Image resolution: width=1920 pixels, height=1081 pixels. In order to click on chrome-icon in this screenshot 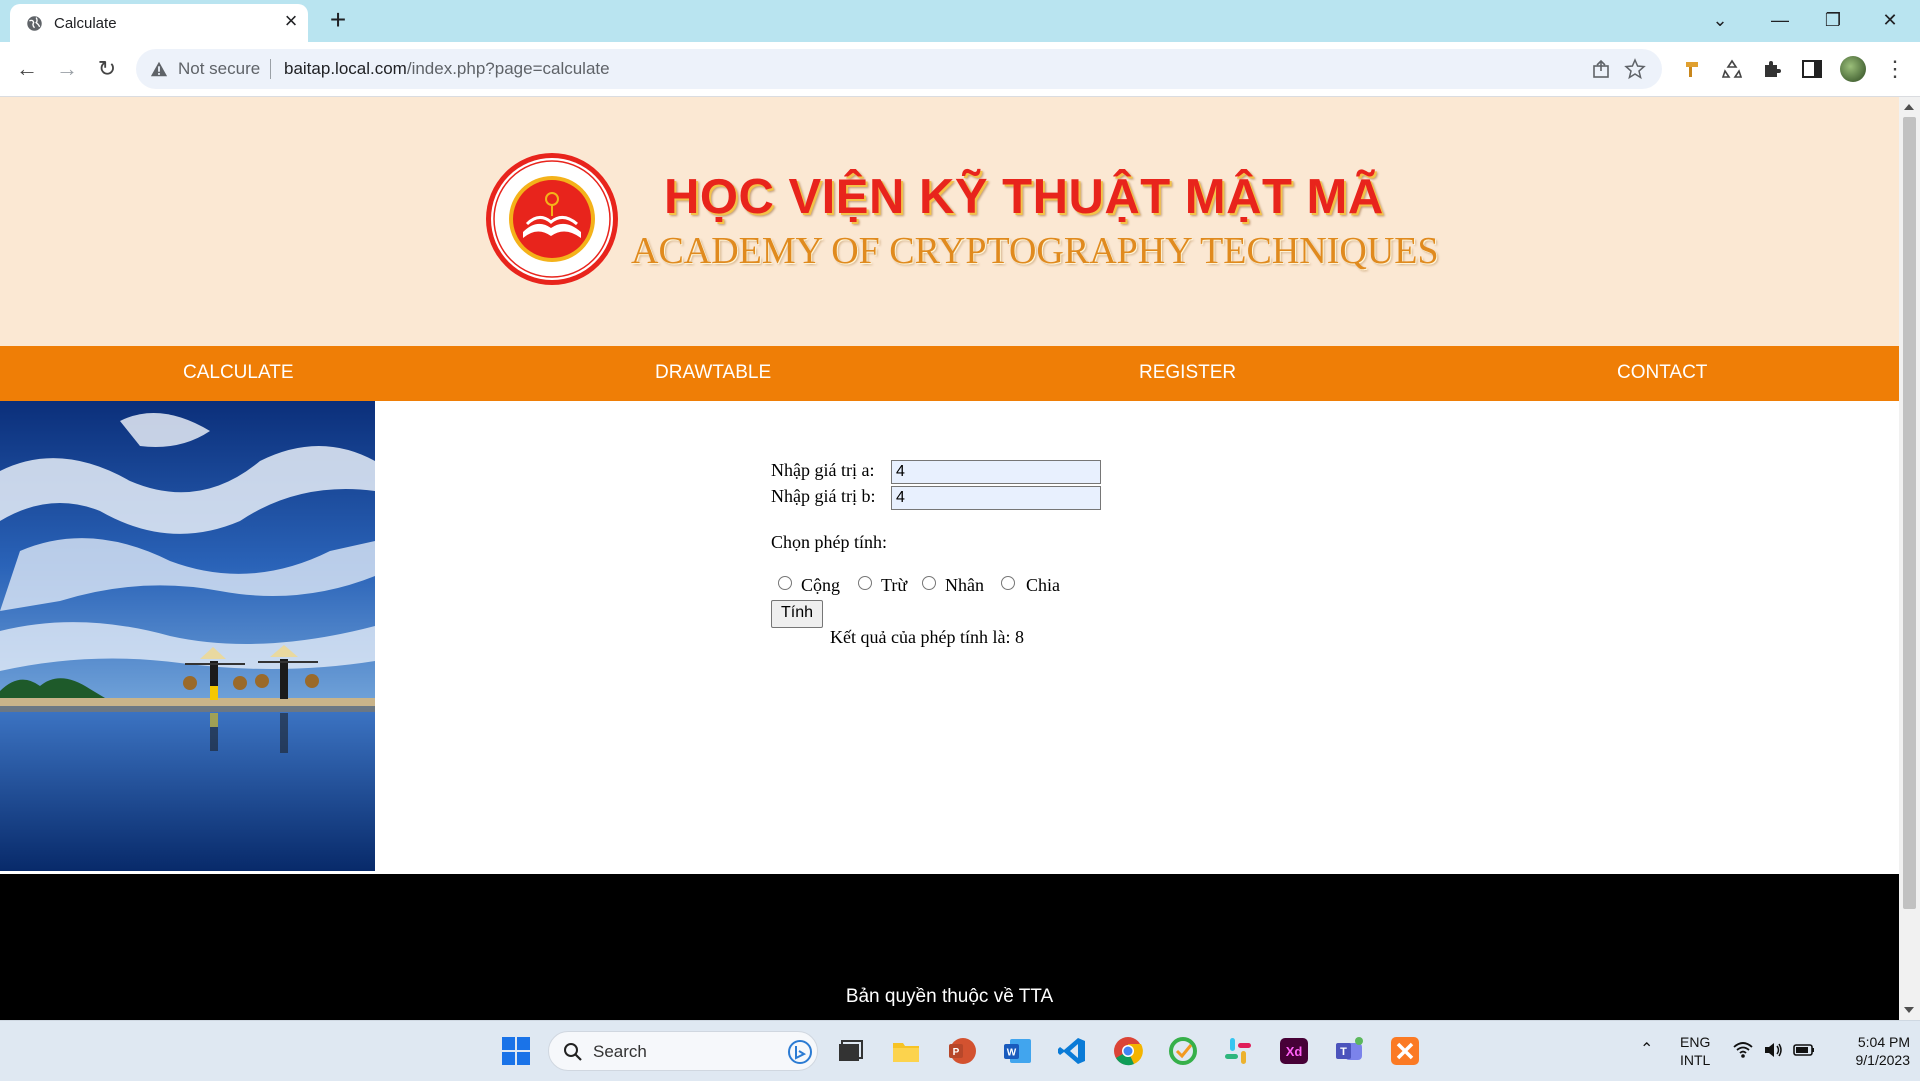, I will do `click(1128, 1051)`.